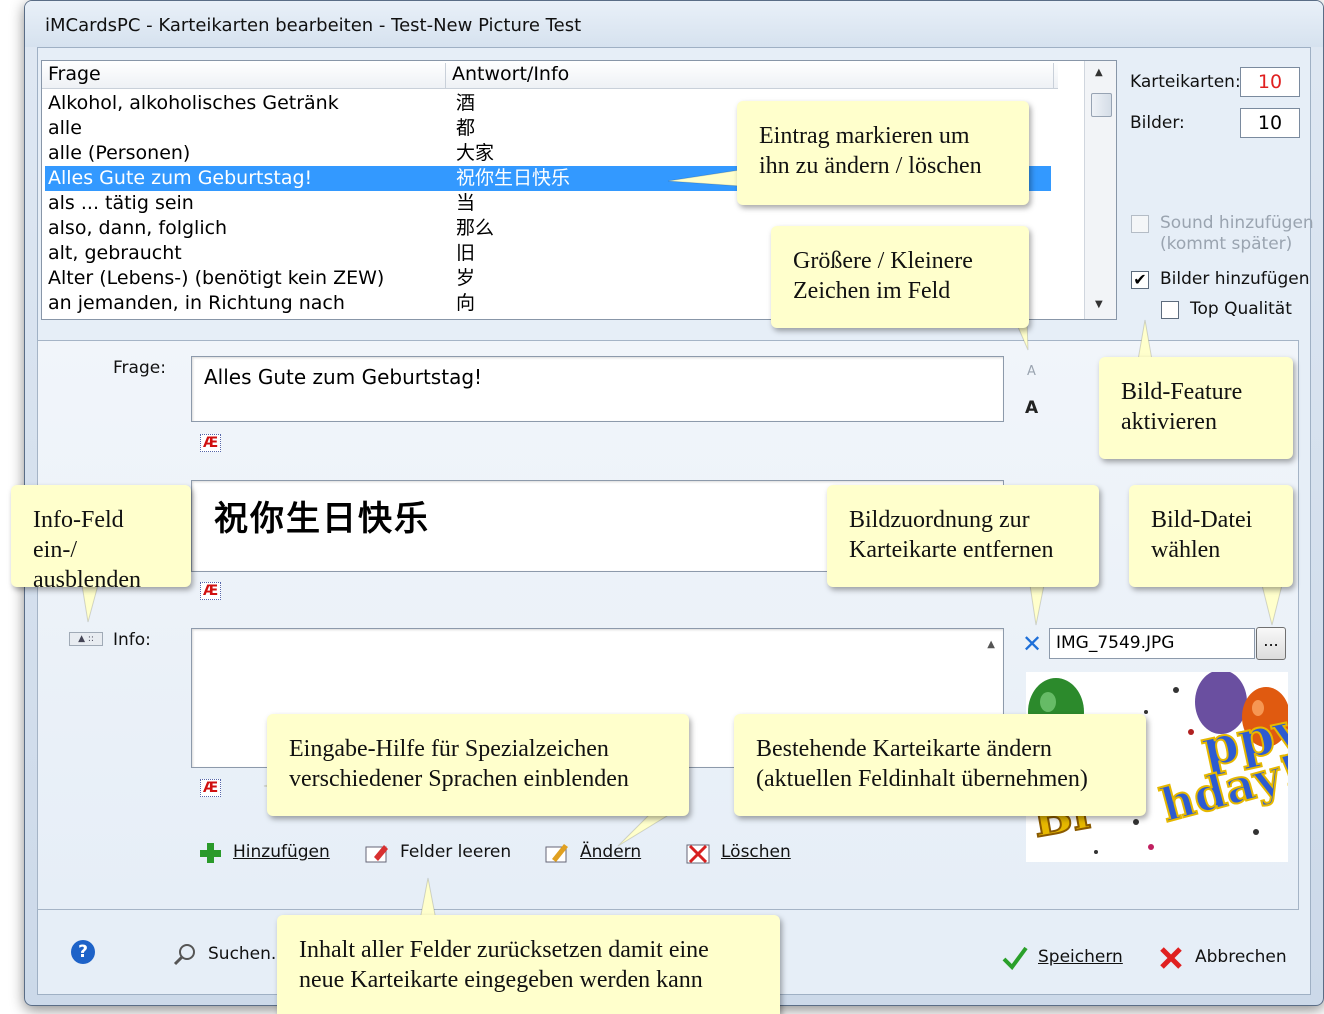 This screenshot has height=1014, width=1324. What do you see at coordinates (196, 303) in the screenshot?
I see `row-question: an jemanden, in Richtung nach` at bounding box center [196, 303].